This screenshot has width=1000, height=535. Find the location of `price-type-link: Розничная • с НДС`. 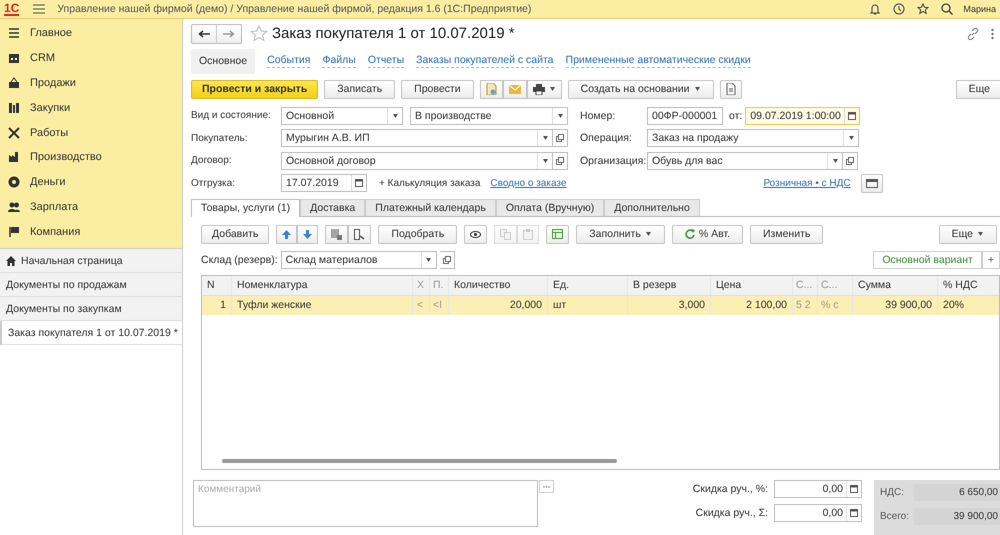

price-type-link: Розничная • с НДС is located at coordinates (807, 183).